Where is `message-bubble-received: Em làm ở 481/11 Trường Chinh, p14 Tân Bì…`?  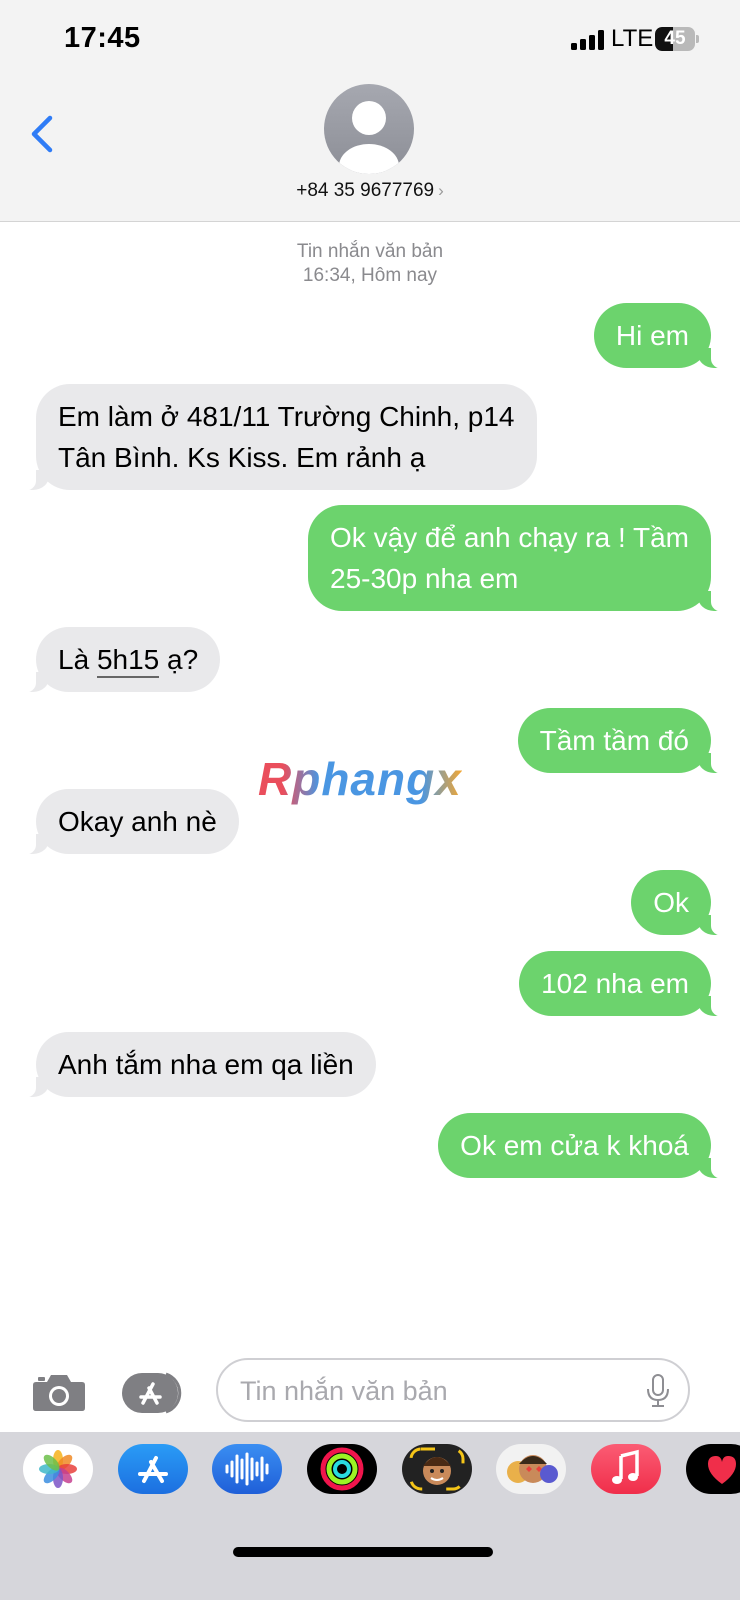
message-bubble-received: Em làm ở 481/11 Trường Chinh, p14 Tân Bì… is located at coordinates (273, 437).